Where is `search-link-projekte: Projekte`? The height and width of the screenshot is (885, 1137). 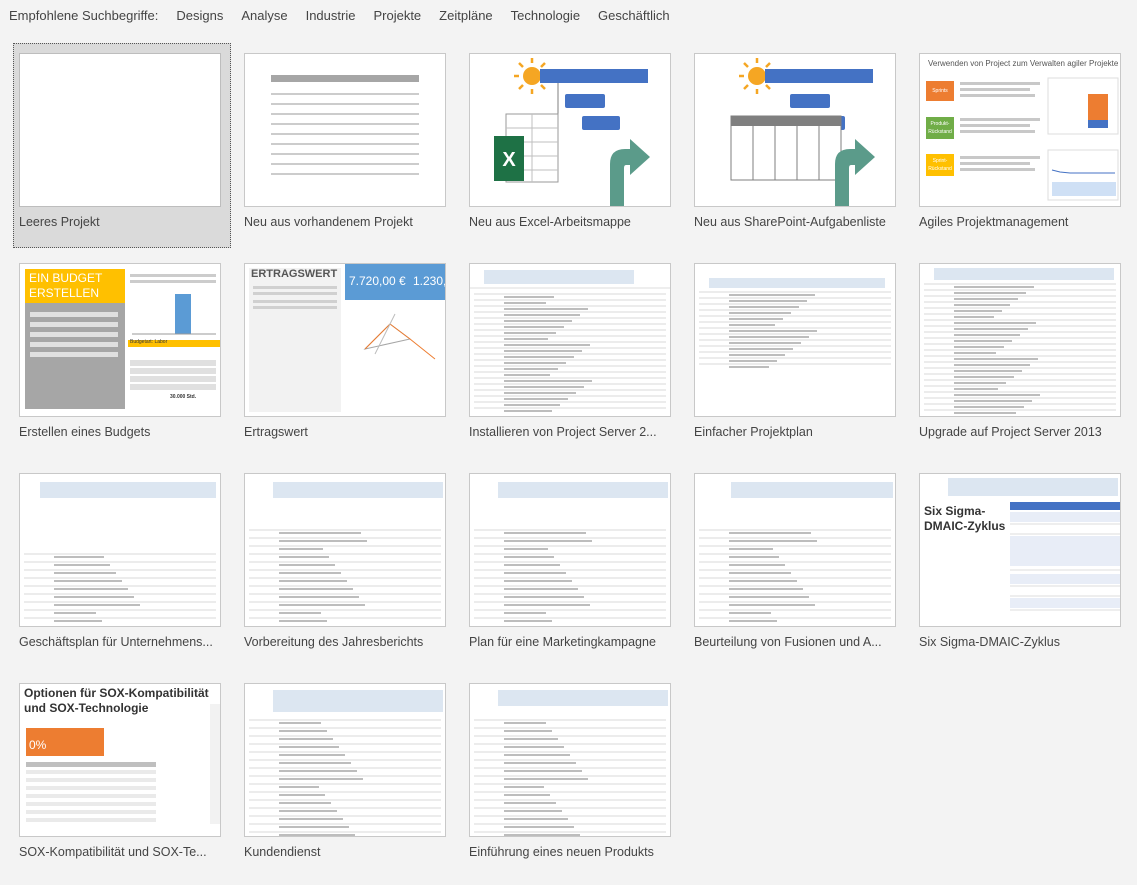 search-link-projekte: Projekte is located at coordinates (397, 15).